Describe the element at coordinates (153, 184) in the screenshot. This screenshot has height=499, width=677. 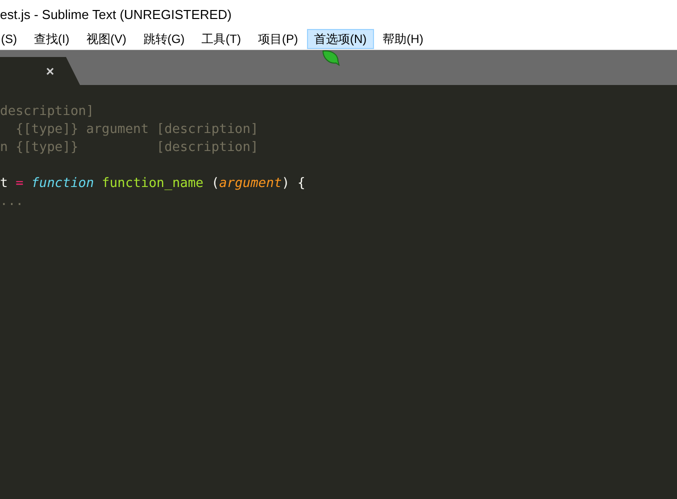
I see `code-line: t = function function_name (argument) {` at that location.